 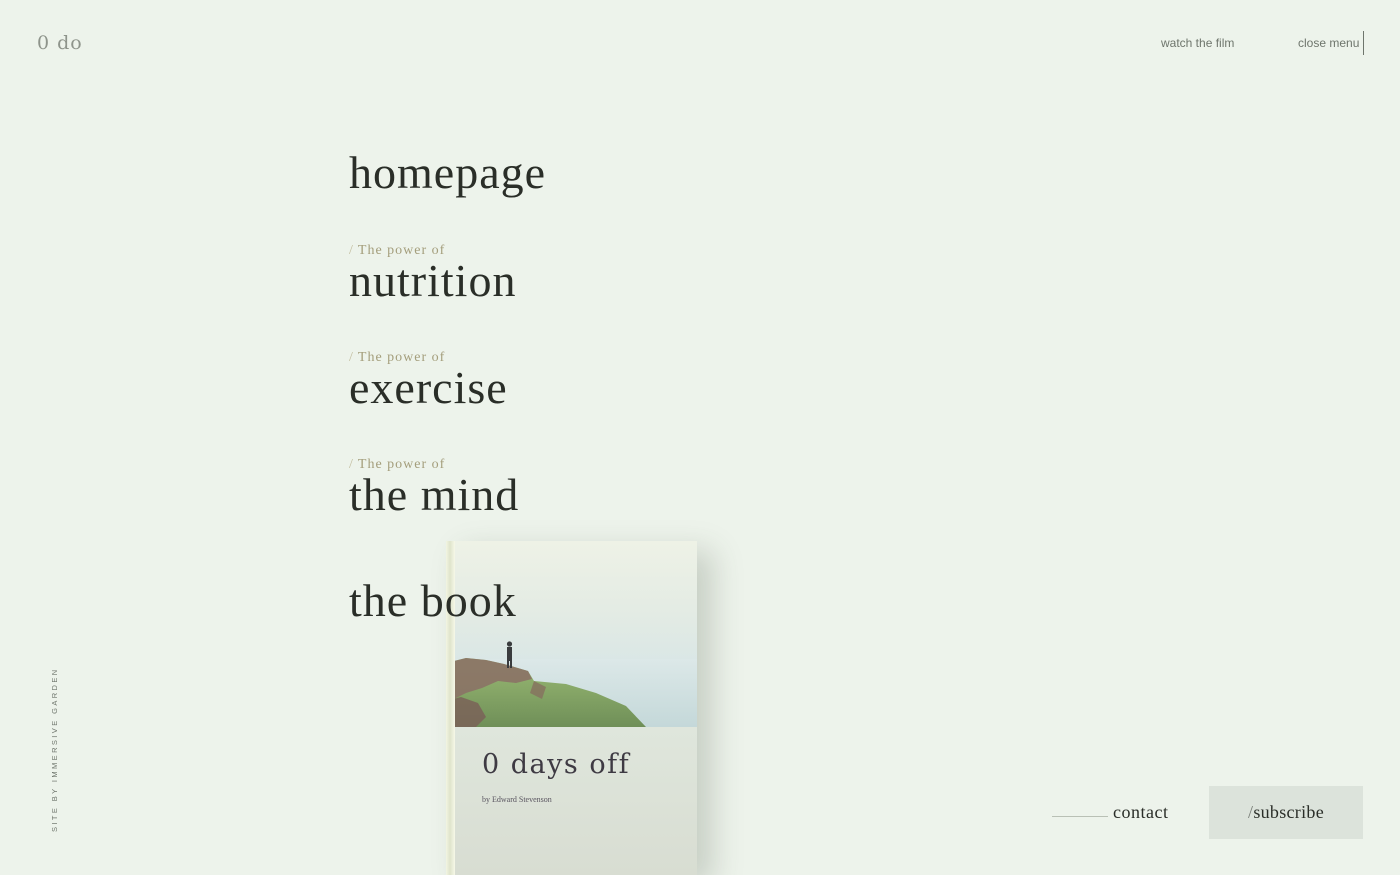 I want to click on menu-item-label: exercise, so click(x=428, y=387).